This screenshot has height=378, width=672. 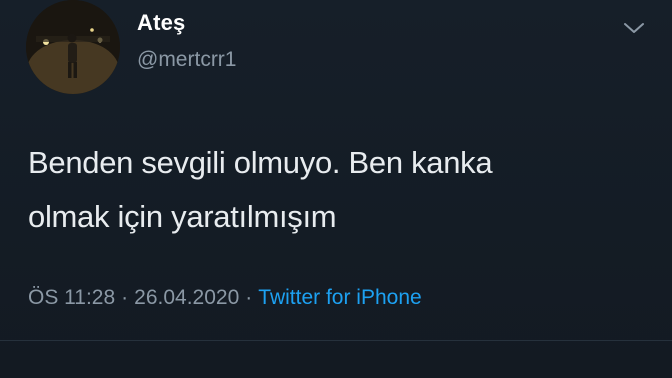 I want to click on tweet-meta: ÖS 11:28 · 26.04.2020 · Twitter for iPhone, so click(x=225, y=298).